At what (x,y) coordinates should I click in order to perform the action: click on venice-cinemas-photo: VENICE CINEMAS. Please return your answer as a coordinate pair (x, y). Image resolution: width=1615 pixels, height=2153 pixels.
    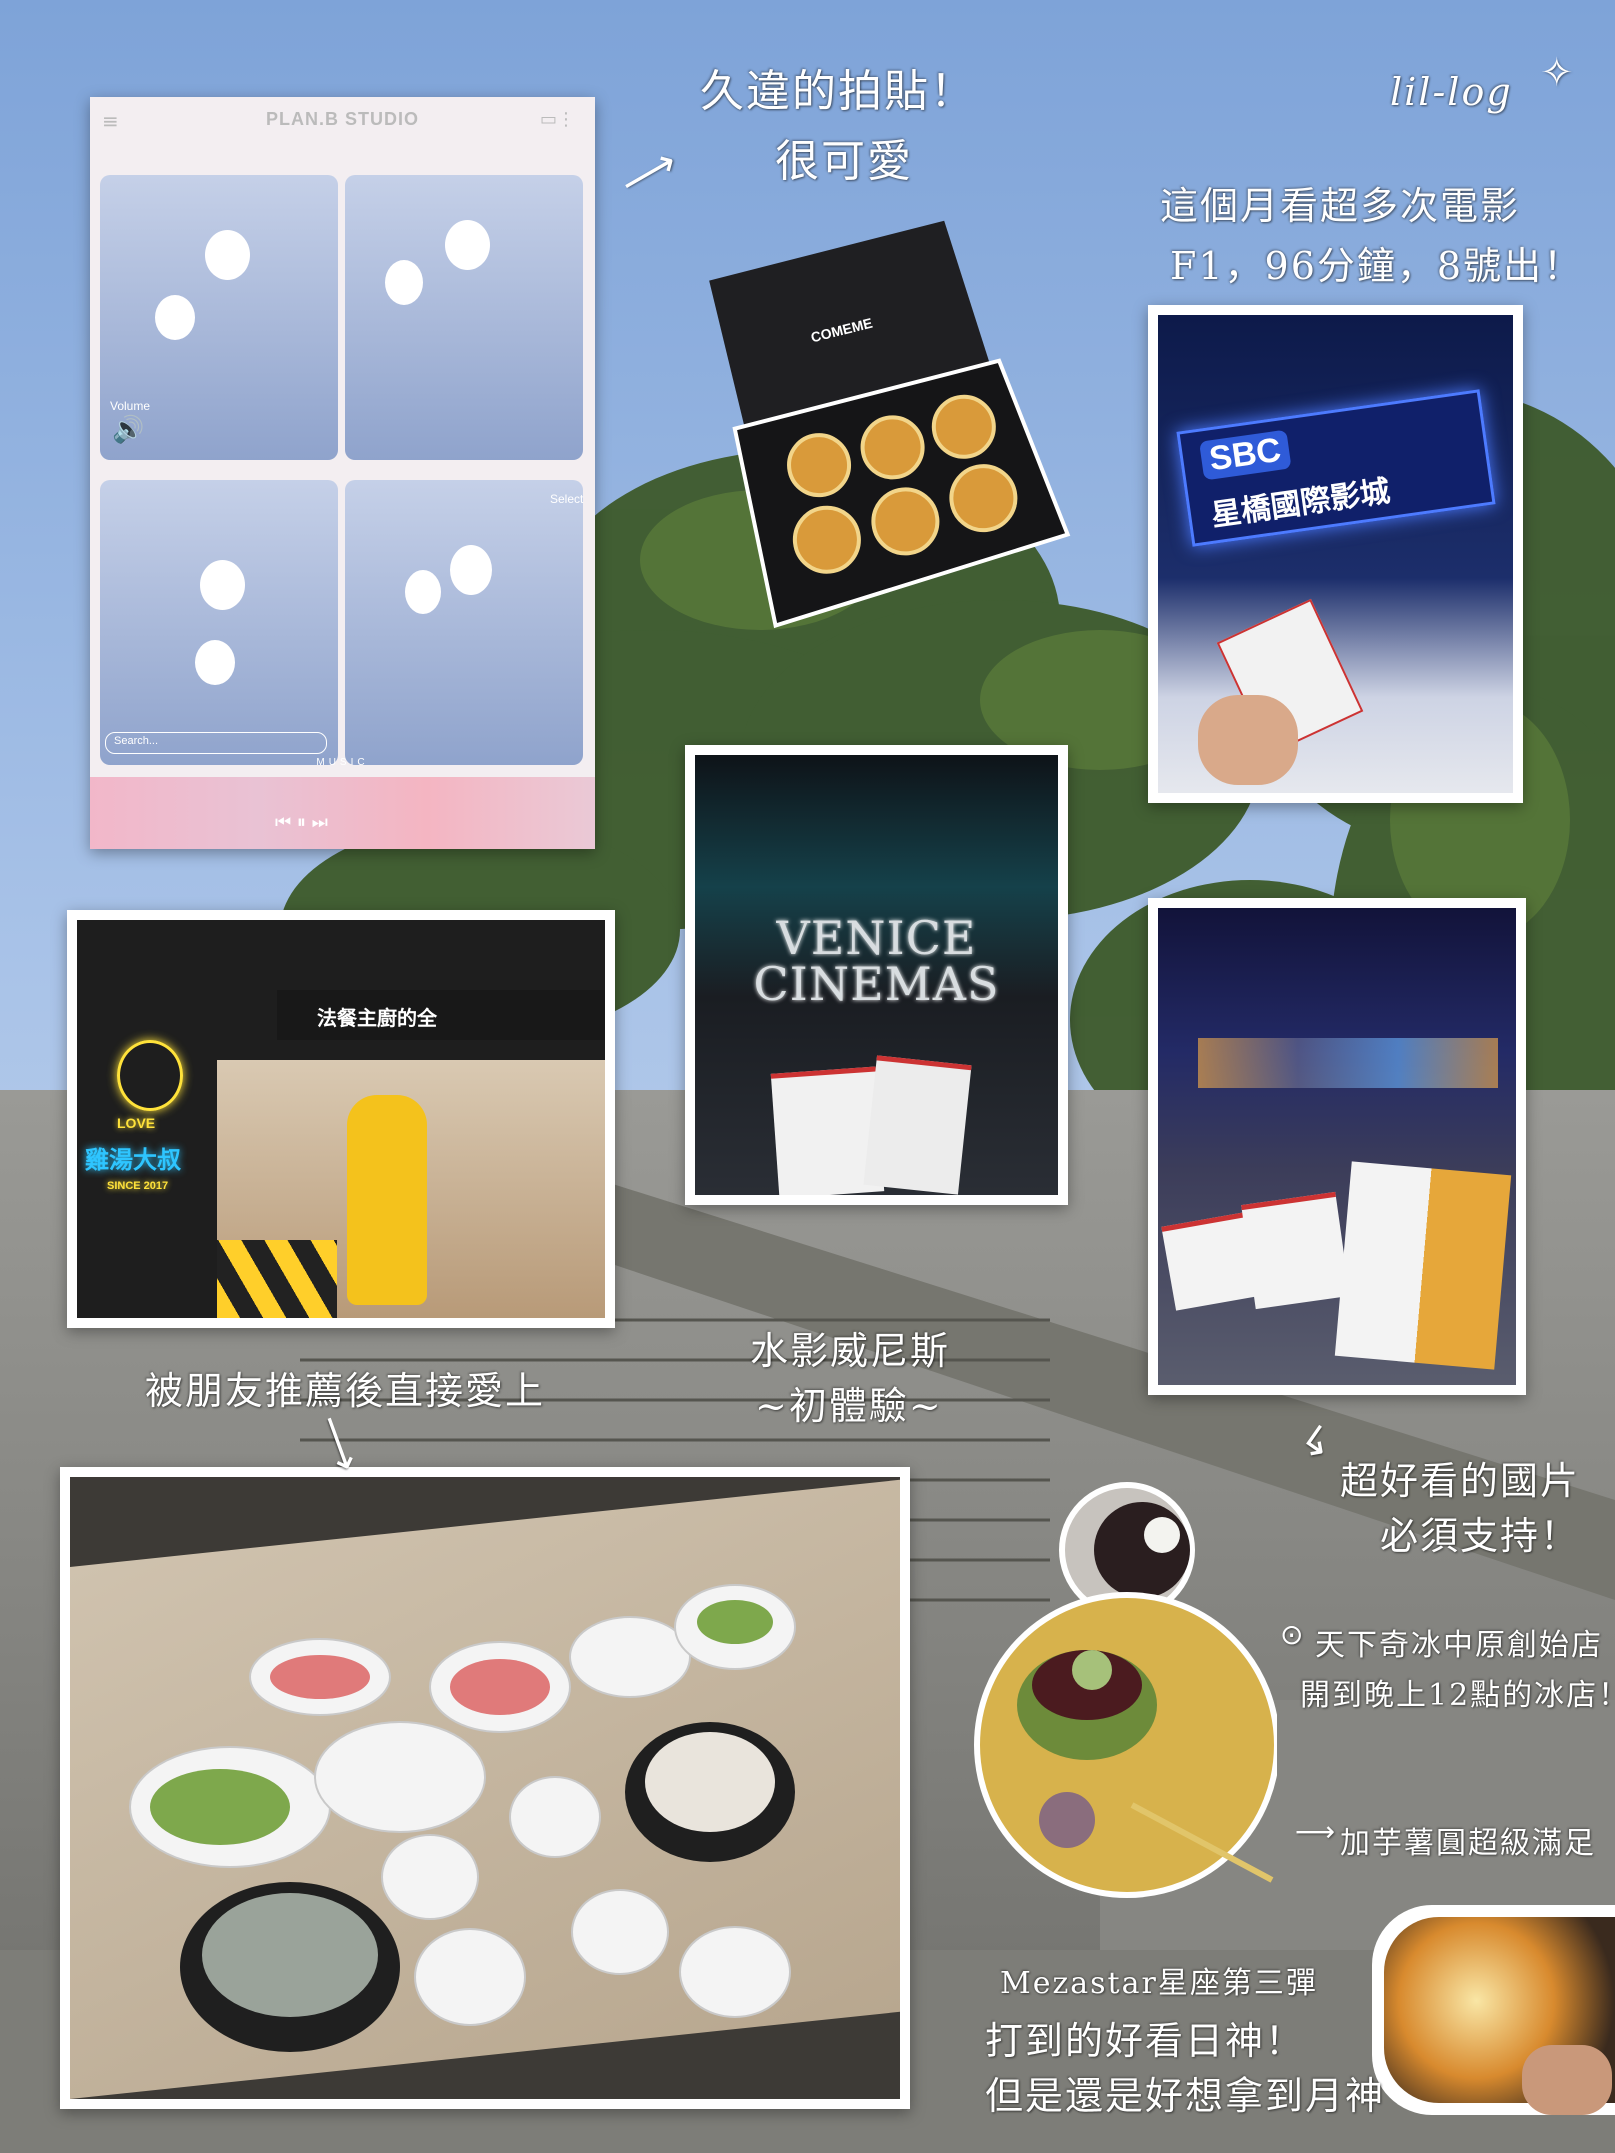
    Looking at the image, I should click on (876, 975).